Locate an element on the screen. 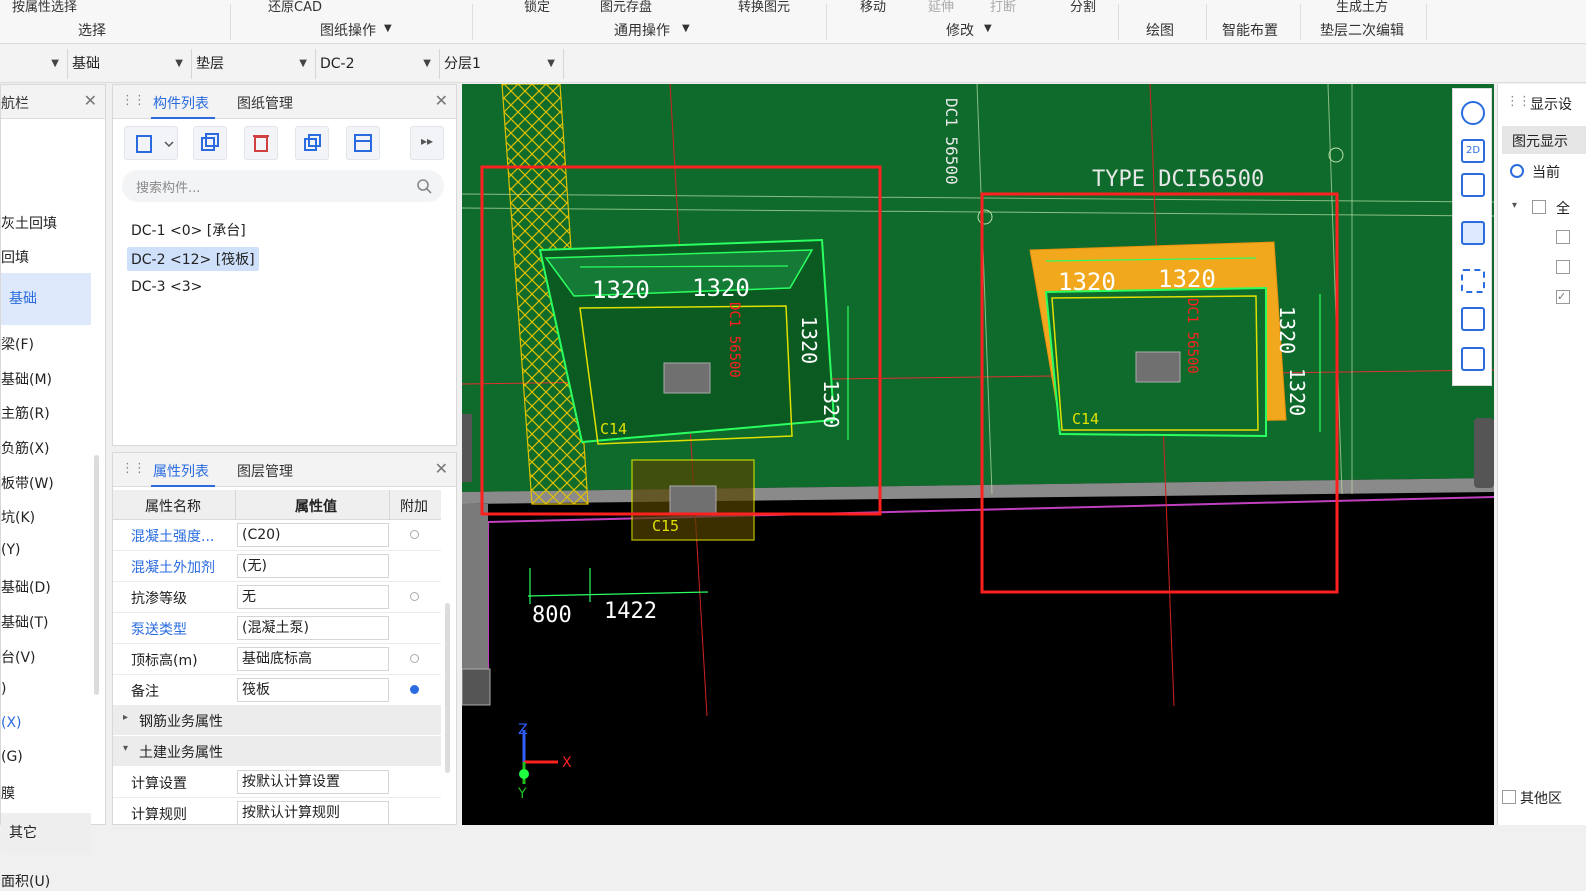  property-row: 顶标高(m) 基础底标高 is located at coordinates (277, 659).